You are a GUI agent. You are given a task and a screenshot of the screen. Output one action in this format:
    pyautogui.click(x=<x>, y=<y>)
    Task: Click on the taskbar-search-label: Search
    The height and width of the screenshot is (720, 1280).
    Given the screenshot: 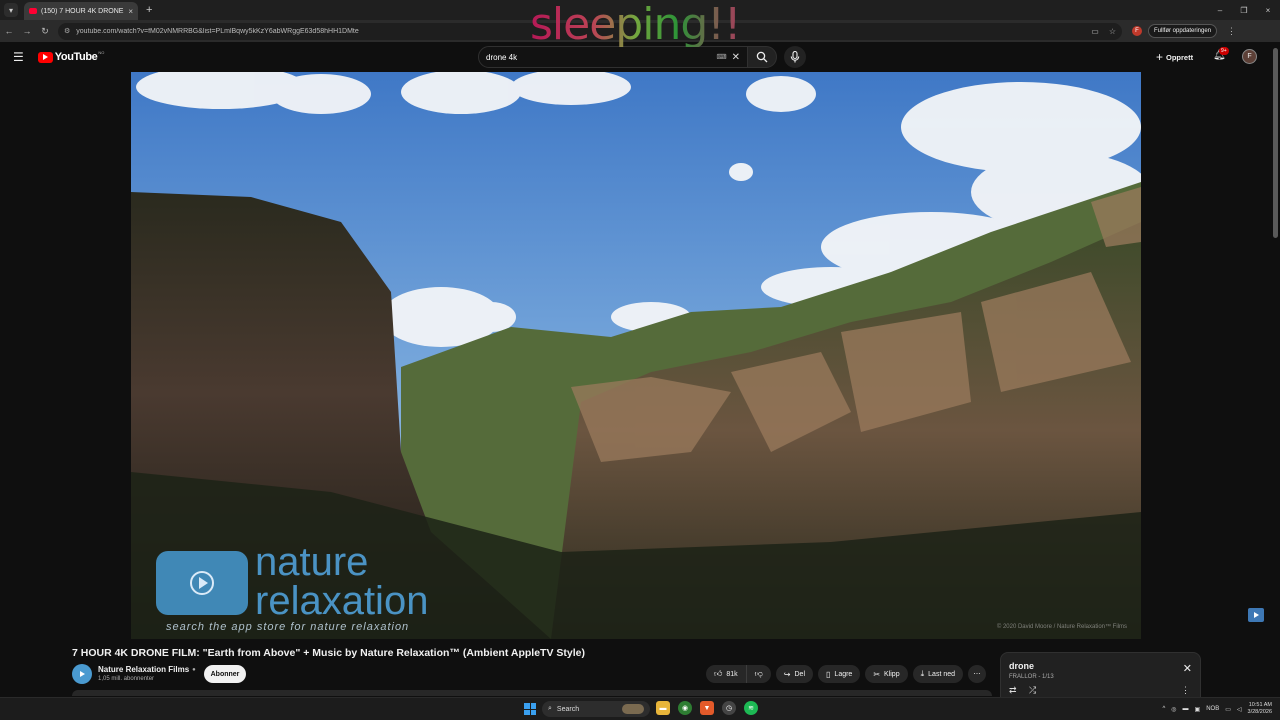 What is the action you would take?
    pyautogui.click(x=568, y=709)
    